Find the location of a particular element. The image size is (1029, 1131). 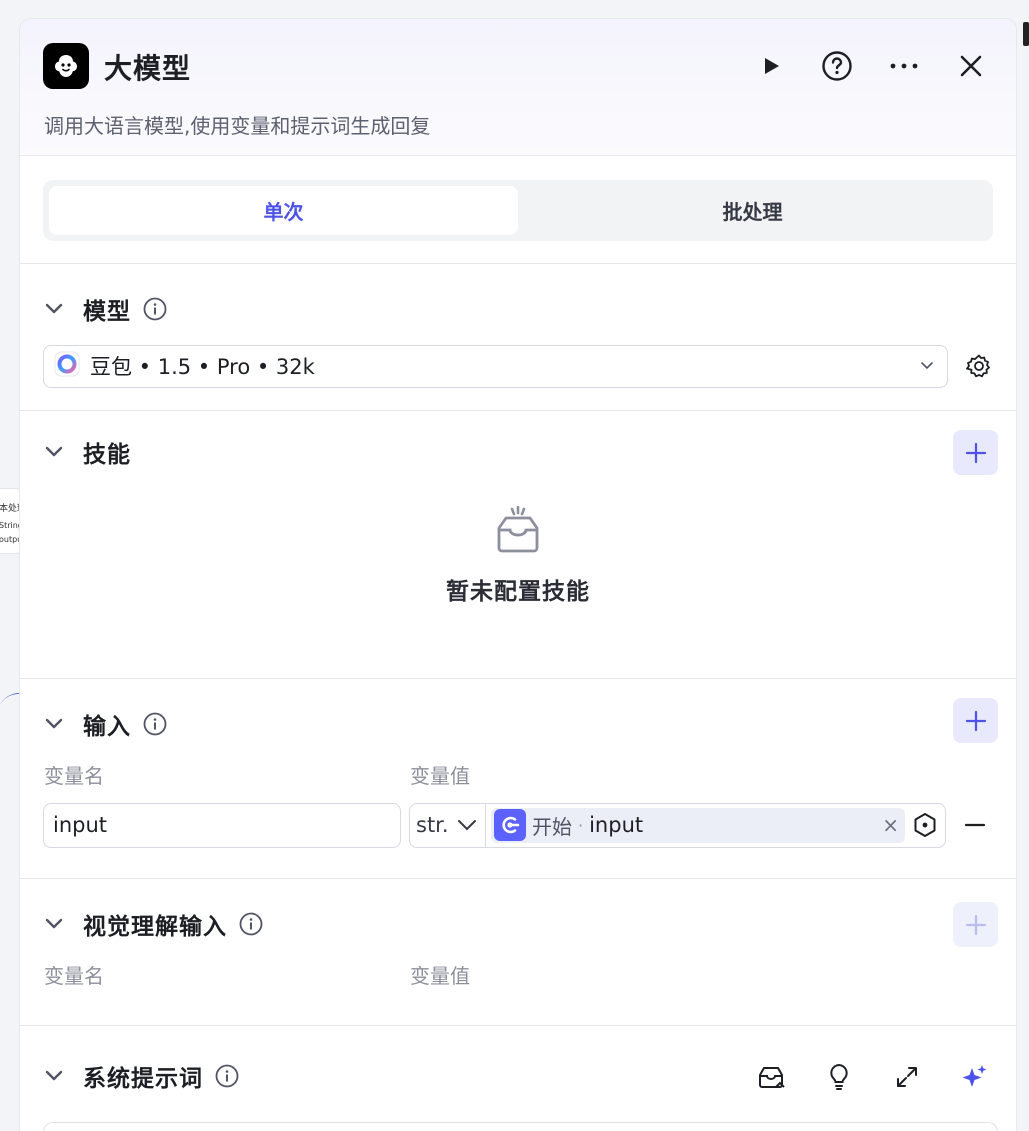

panel-subtitle: 调用大语言模型,使用变量和提示词生成回复 is located at coordinates (237, 126).